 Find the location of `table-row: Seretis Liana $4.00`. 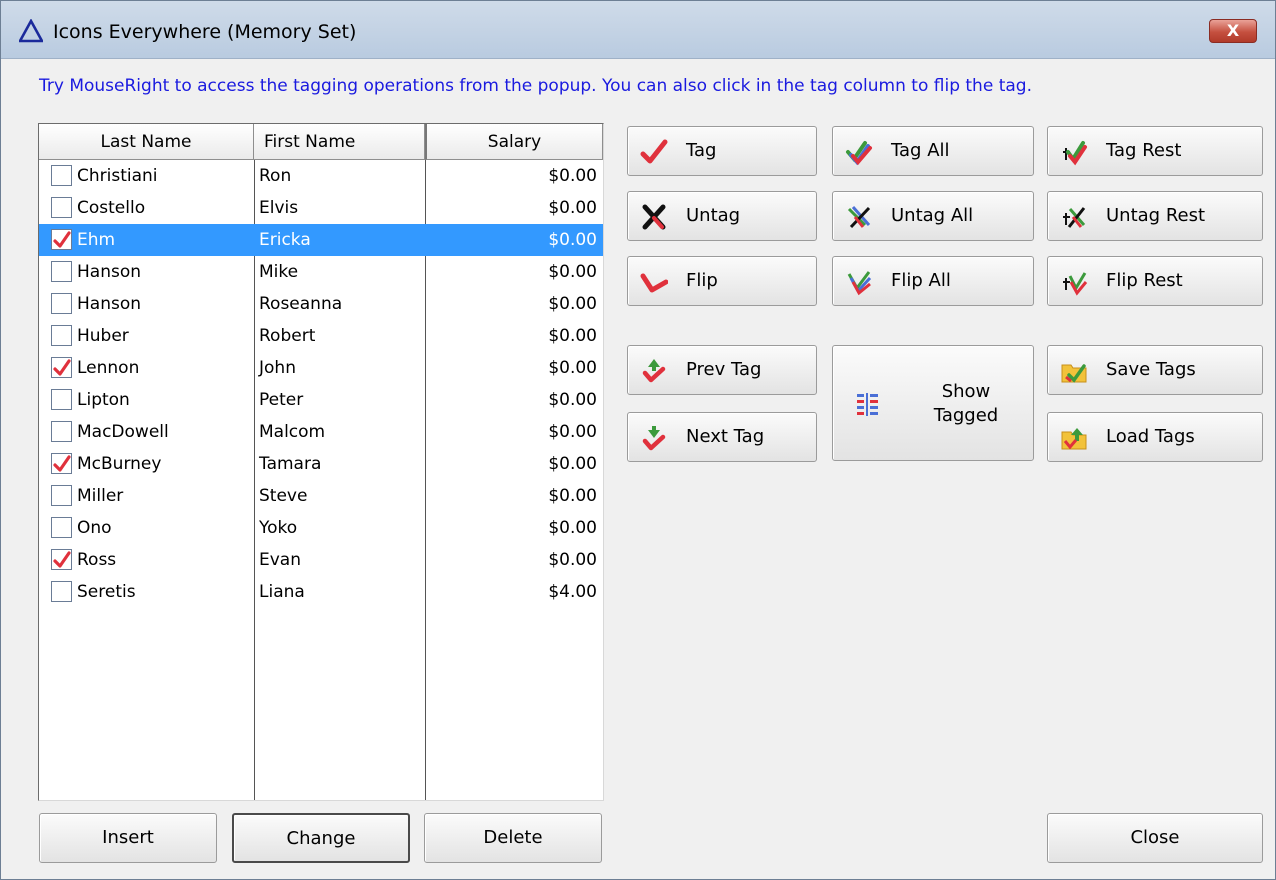

table-row: Seretis Liana $4.00 is located at coordinates (321, 592).